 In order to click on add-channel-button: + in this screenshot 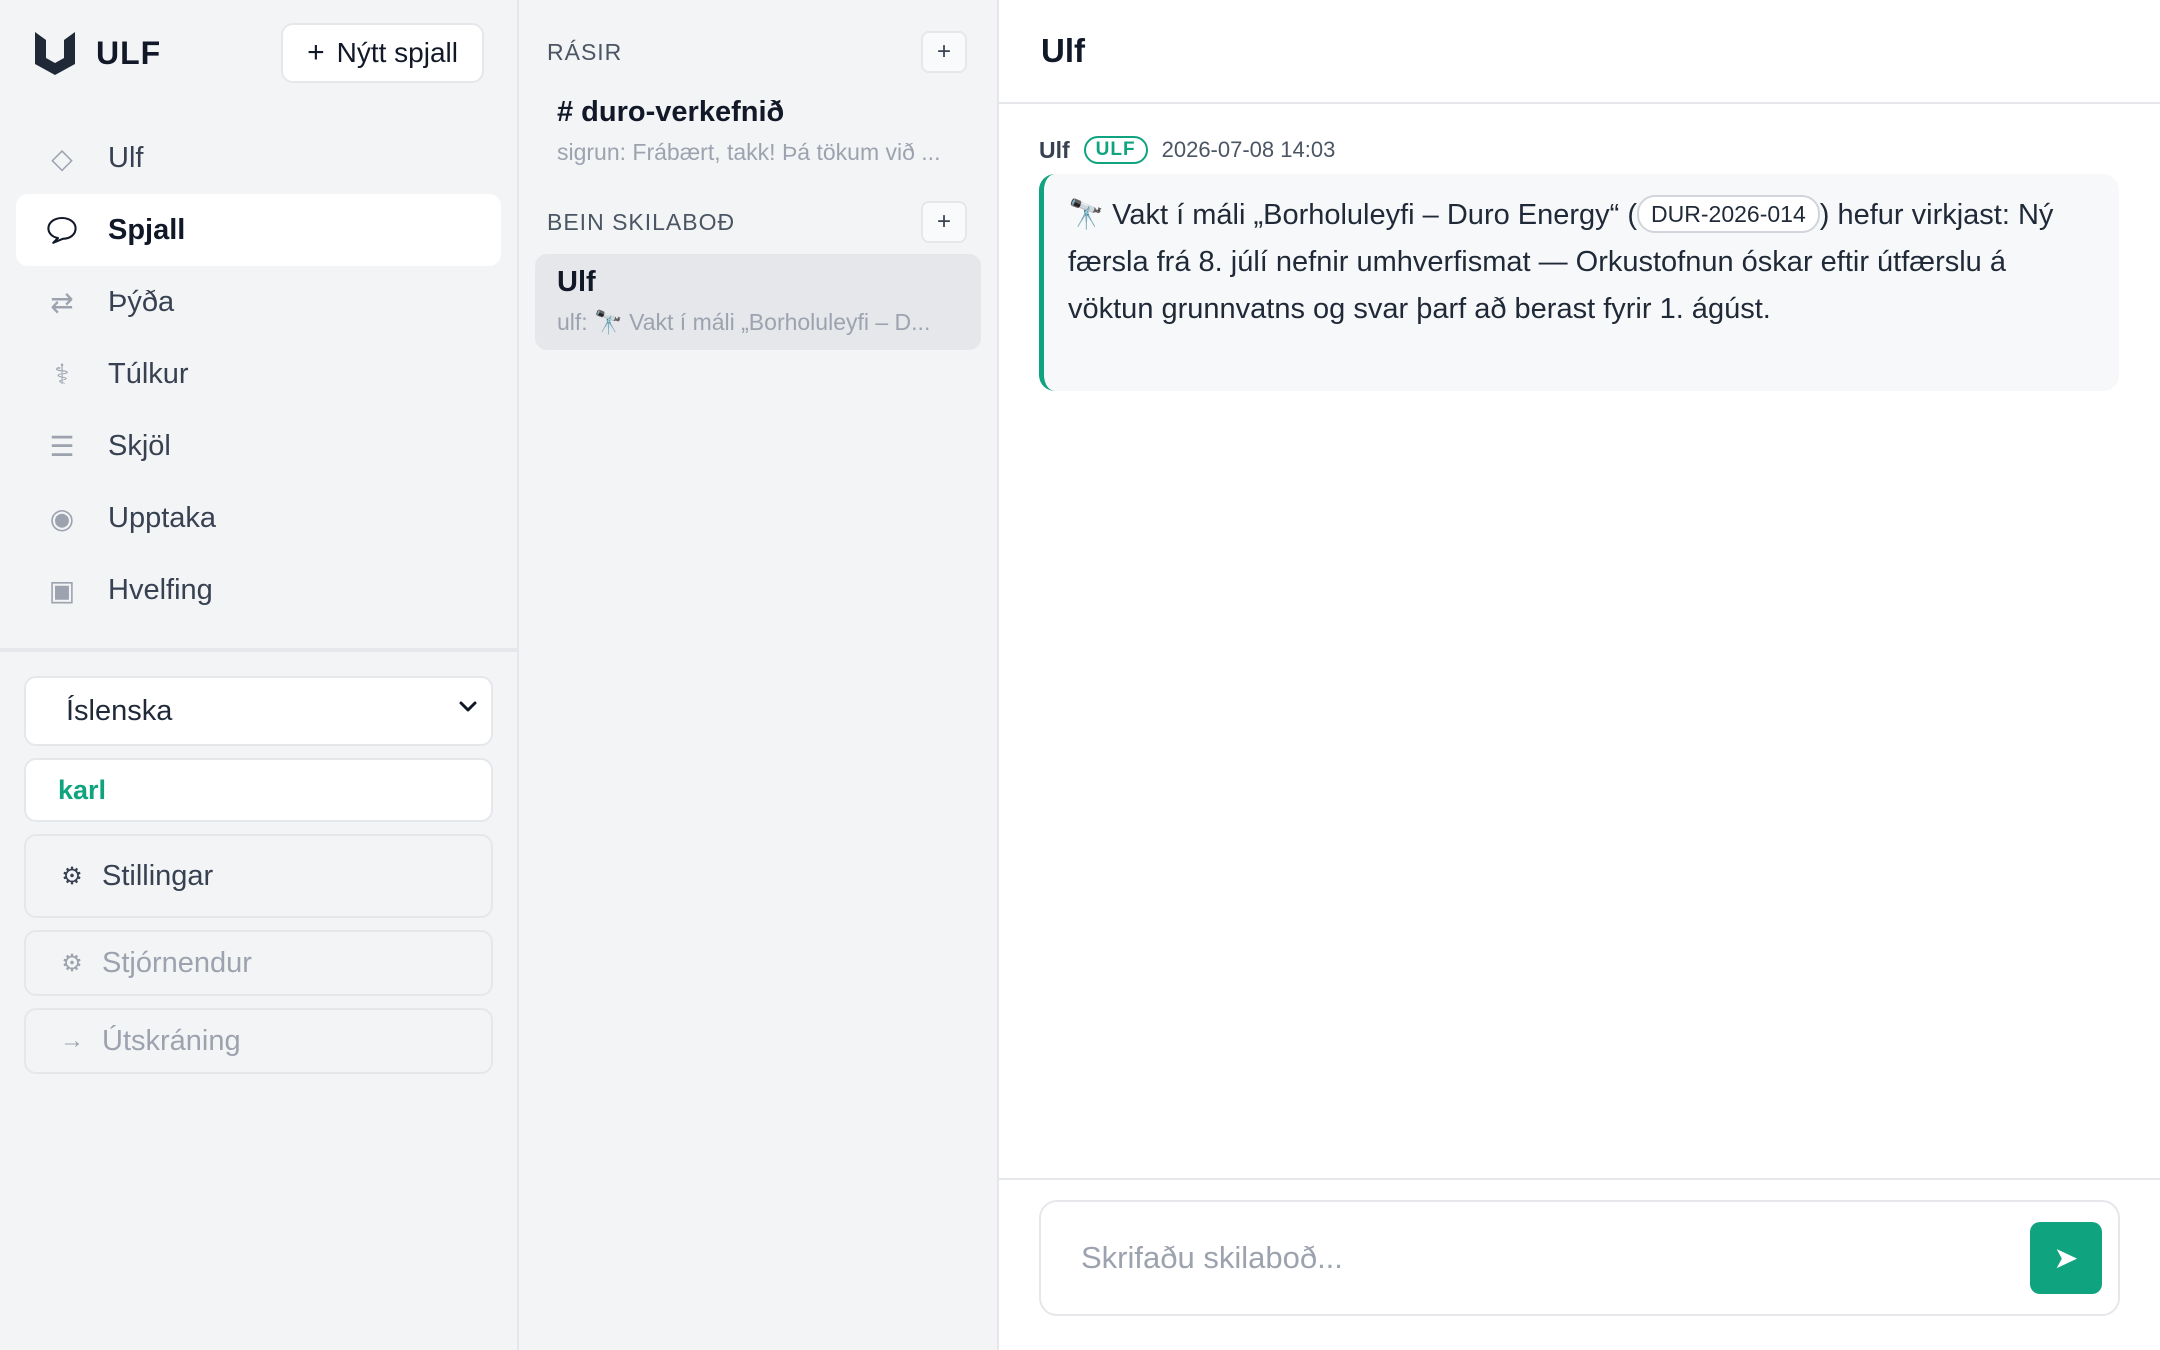, I will do `click(944, 52)`.